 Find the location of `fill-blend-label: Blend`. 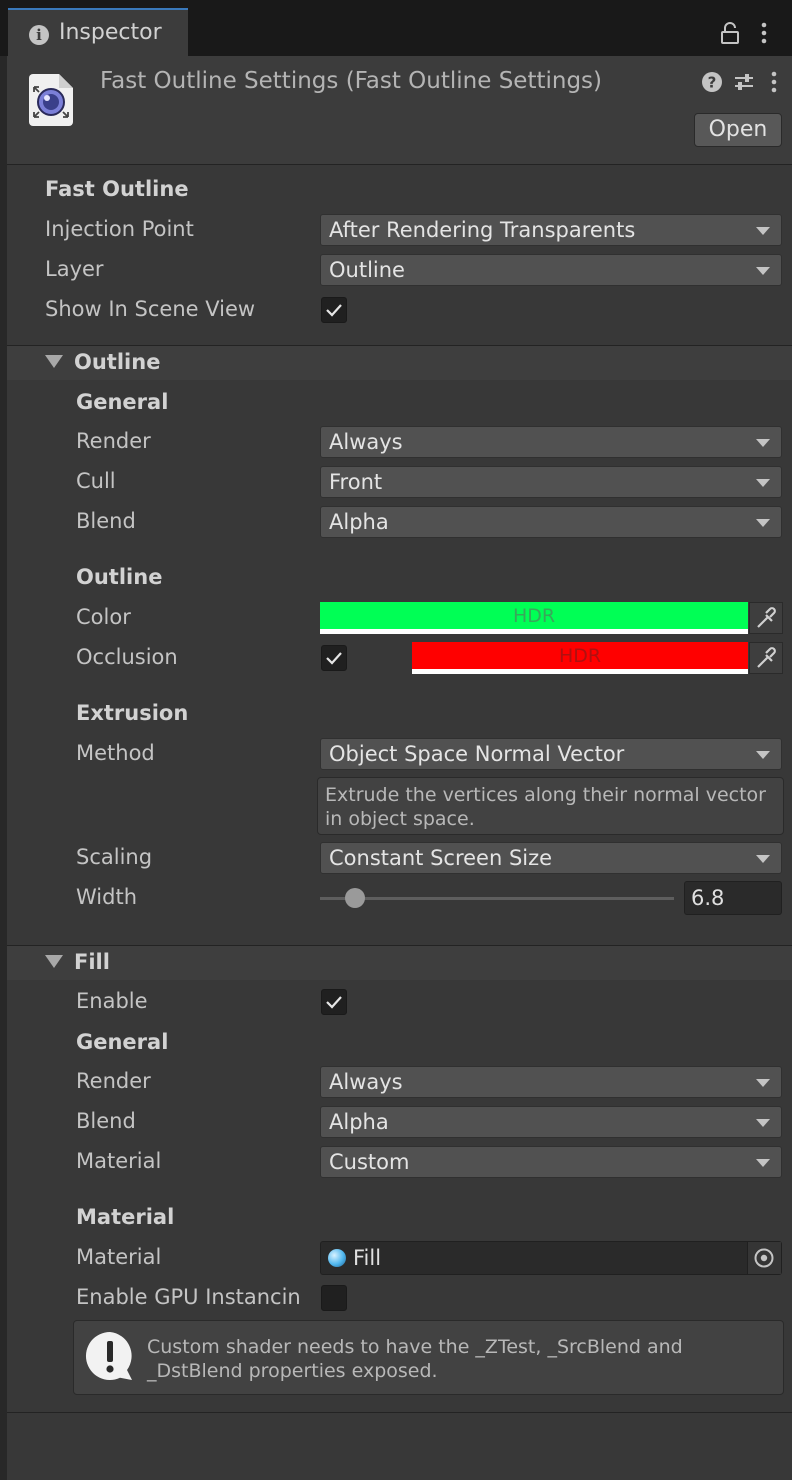

fill-blend-label: Blend is located at coordinates (106, 1121).